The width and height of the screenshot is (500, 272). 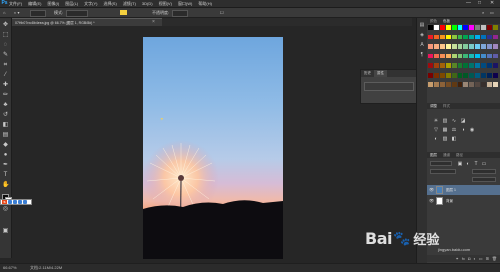 I want to click on history-panel-icon: ▤, so click(x=422, y=25).